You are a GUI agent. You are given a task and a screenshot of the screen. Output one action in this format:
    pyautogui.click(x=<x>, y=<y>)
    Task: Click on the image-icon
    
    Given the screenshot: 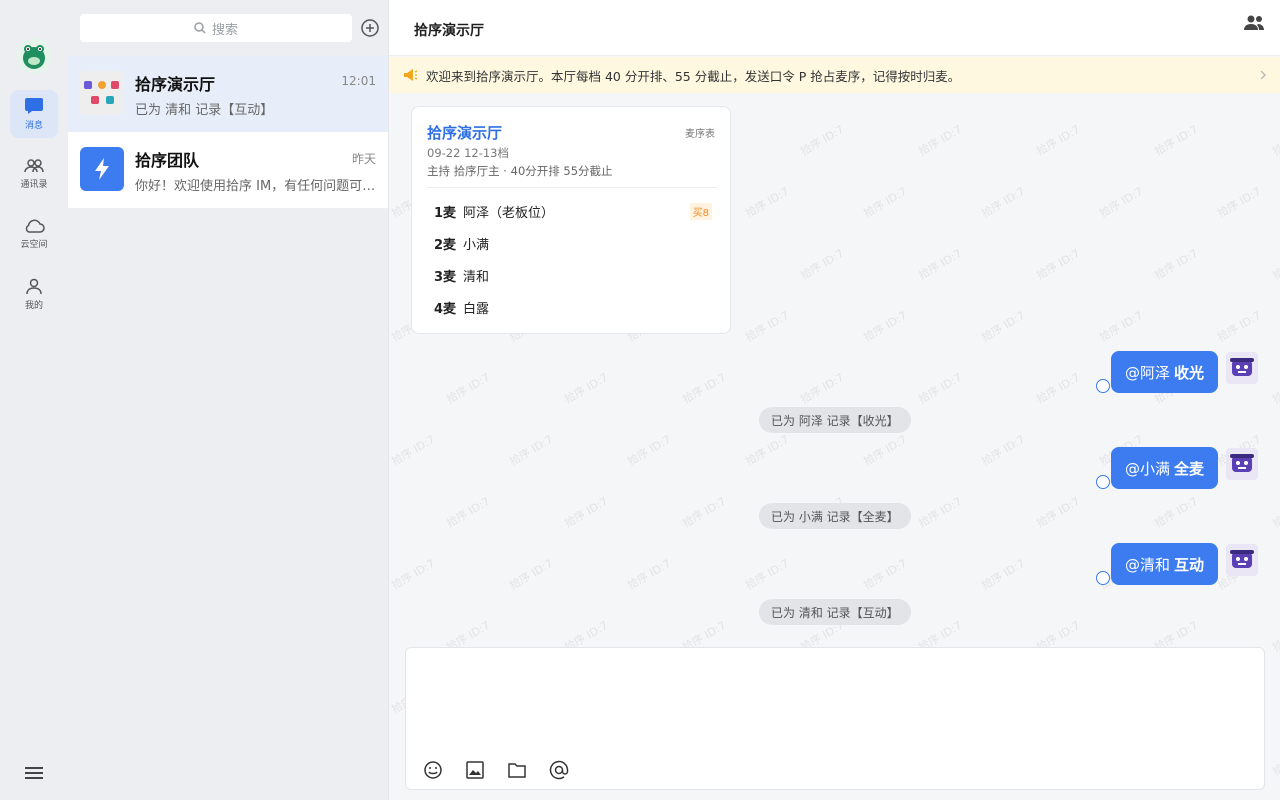 What is the action you would take?
    pyautogui.click(x=475, y=770)
    